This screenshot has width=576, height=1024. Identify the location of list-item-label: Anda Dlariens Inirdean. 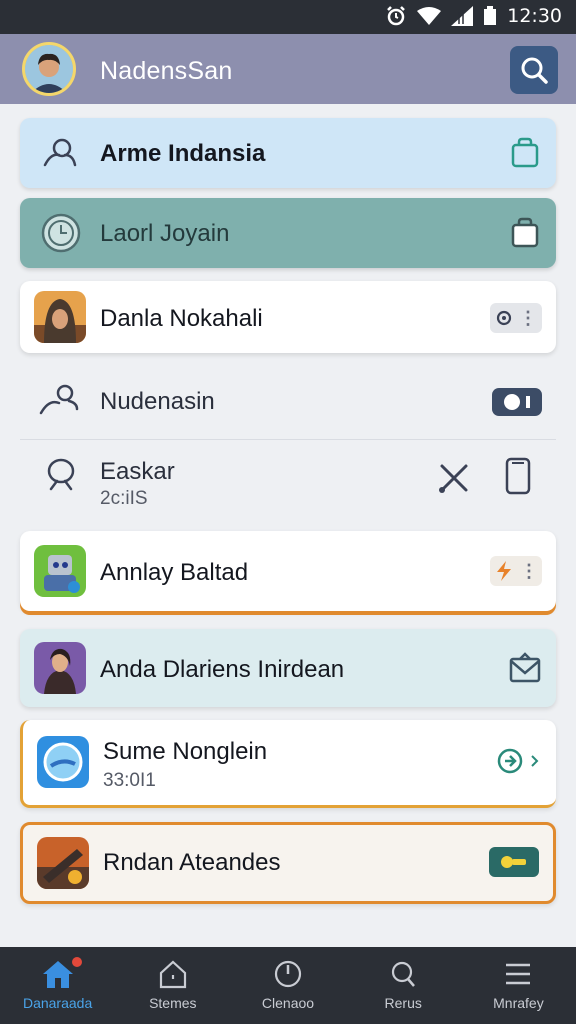
(222, 669).